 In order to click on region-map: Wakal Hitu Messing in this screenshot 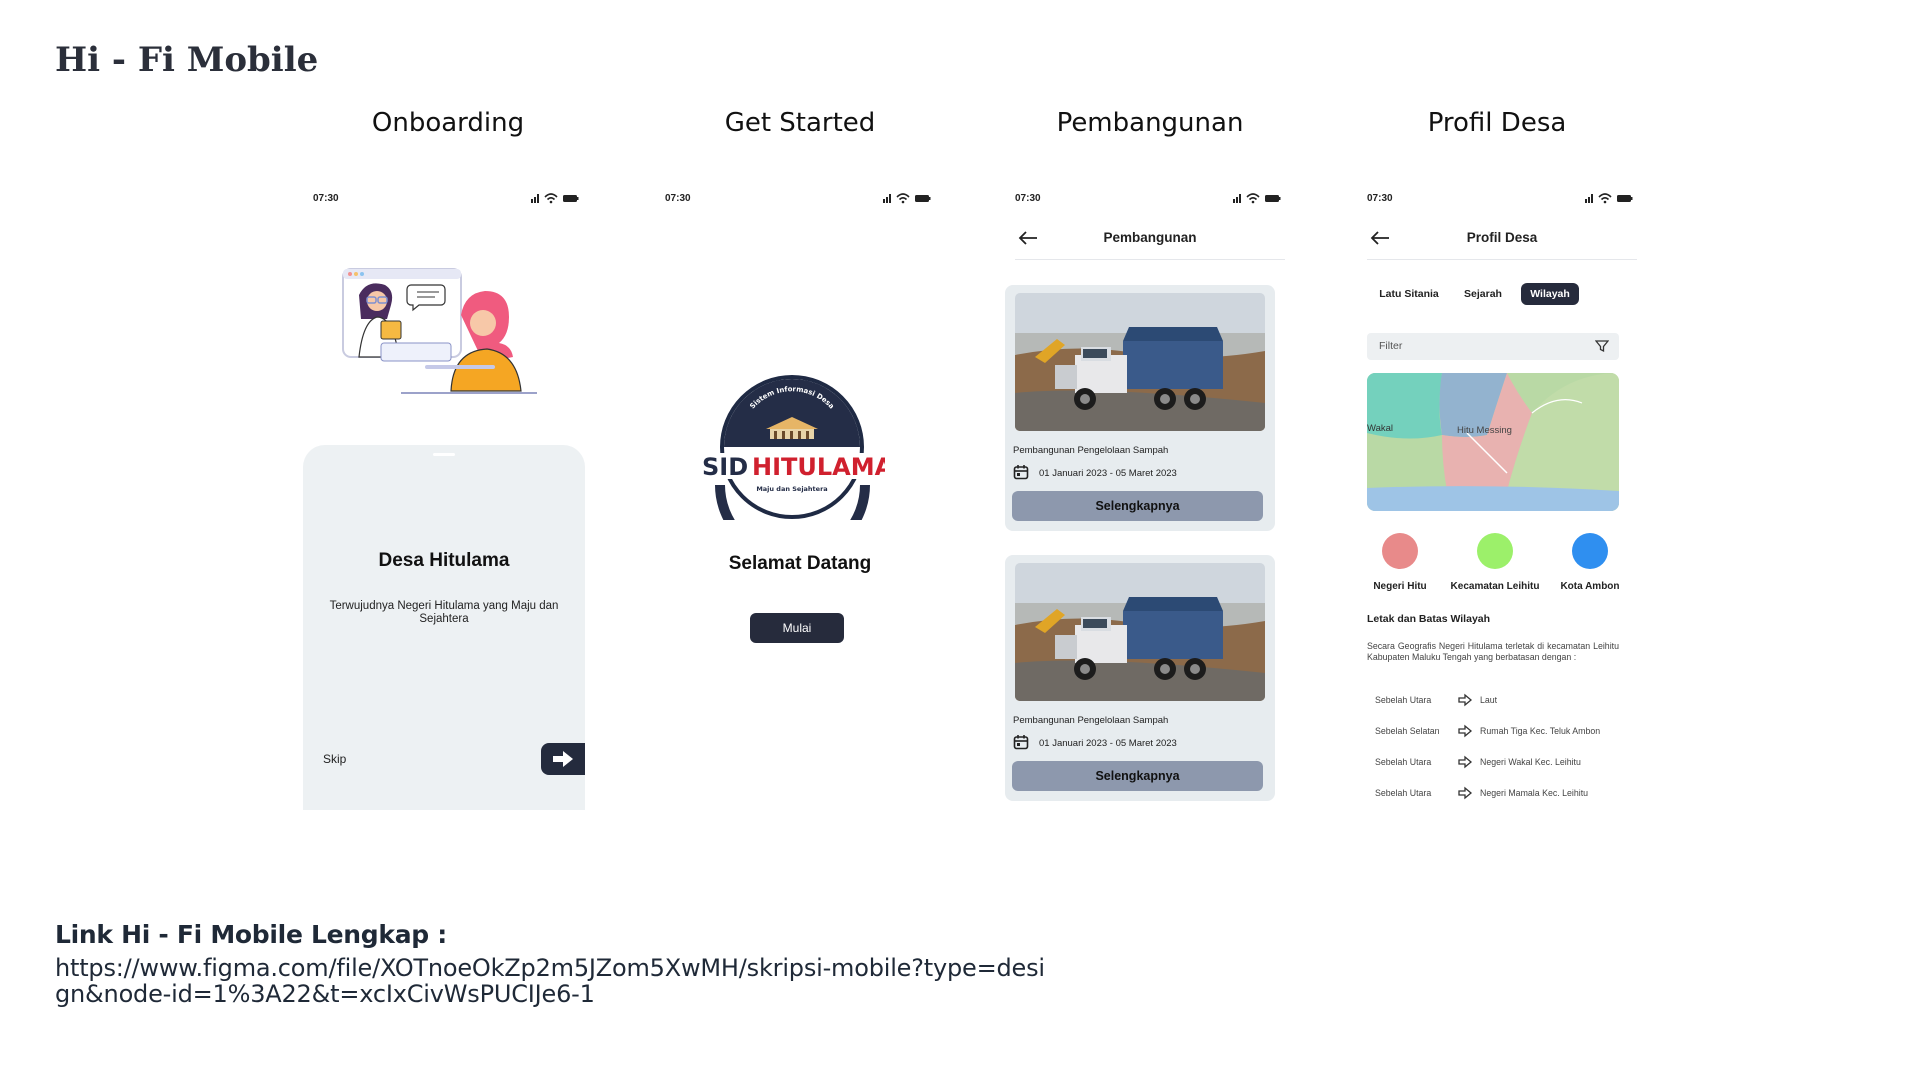, I will do `click(1493, 442)`.